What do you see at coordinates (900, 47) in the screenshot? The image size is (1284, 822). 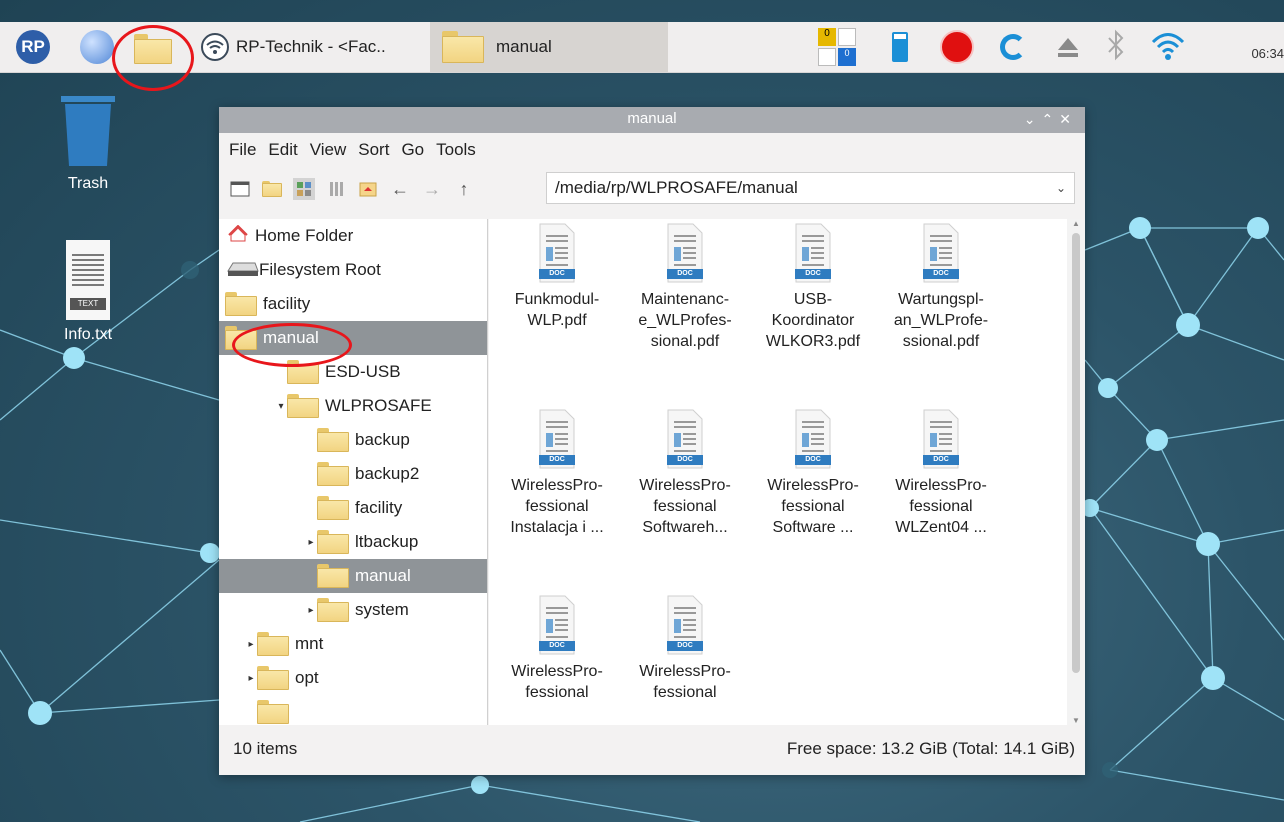 I see `battery-icon` at bounding box center [900, 47].